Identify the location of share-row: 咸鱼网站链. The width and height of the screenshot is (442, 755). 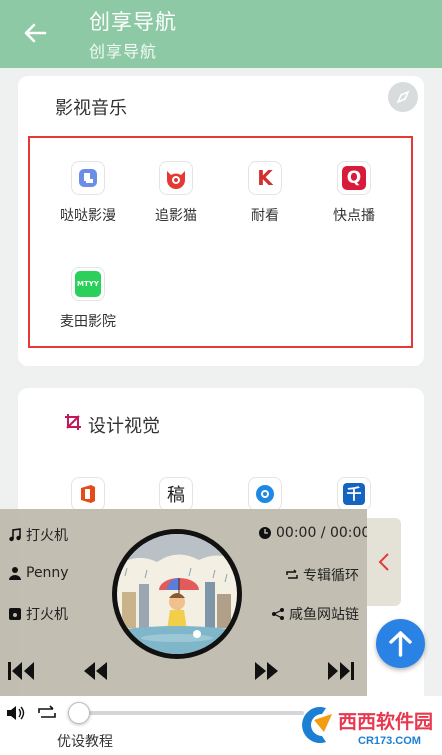
(315, 614).